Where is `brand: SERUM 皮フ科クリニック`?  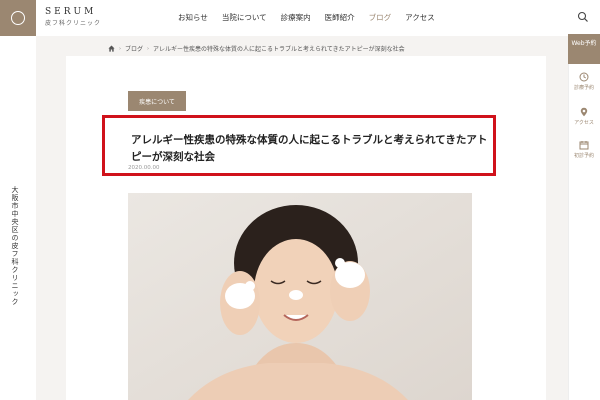 brand: SERUM 皮フ科クリニック is located at coordinates (73, 17).